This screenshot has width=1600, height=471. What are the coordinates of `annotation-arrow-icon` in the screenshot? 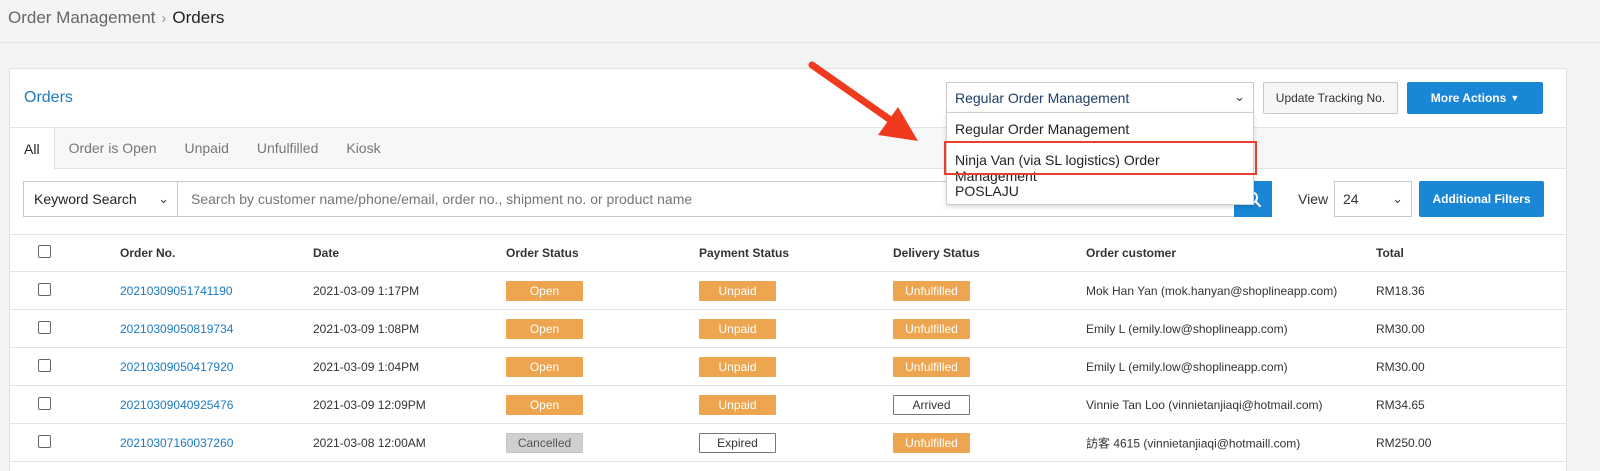 It's located at (863, 101).